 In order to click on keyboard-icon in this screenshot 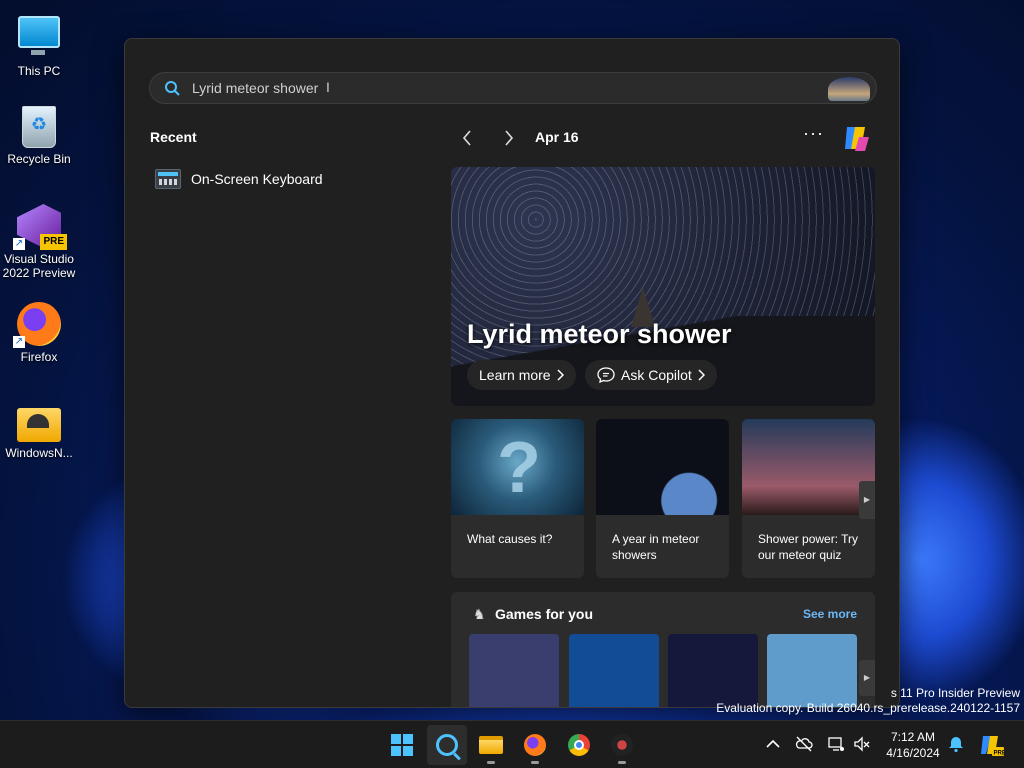, I will do `click(168, 179)`.